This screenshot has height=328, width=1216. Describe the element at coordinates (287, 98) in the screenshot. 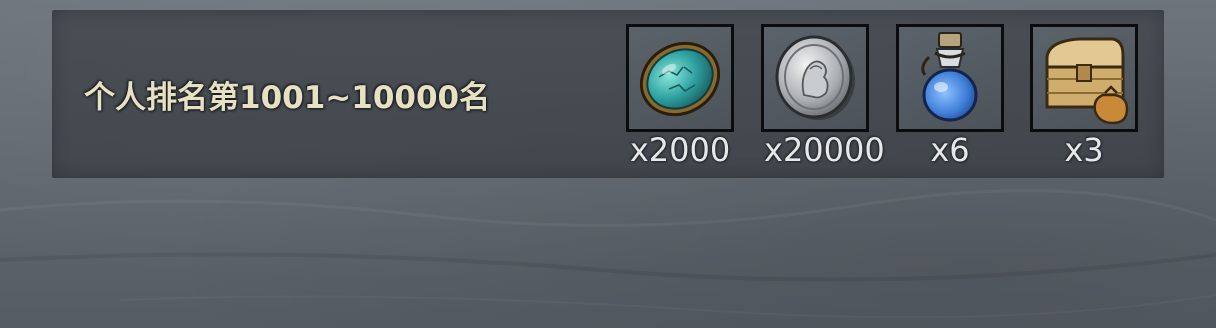

I see `rank-range-title: 个人排名第1001~10000名` at that location.